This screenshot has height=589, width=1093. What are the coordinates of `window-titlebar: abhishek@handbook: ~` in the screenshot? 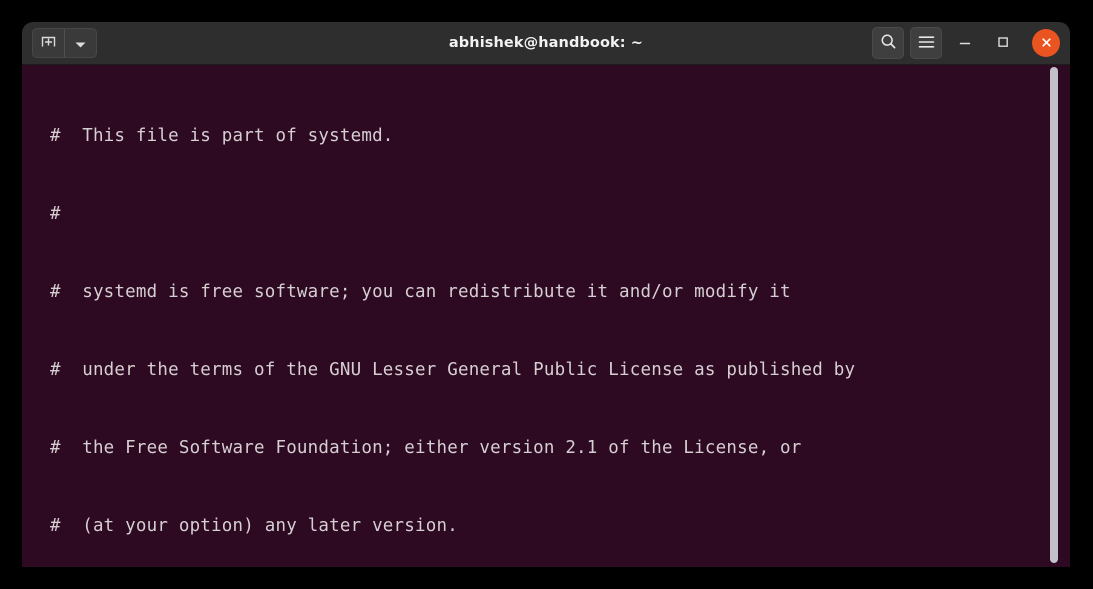 It's located at (546, 43).